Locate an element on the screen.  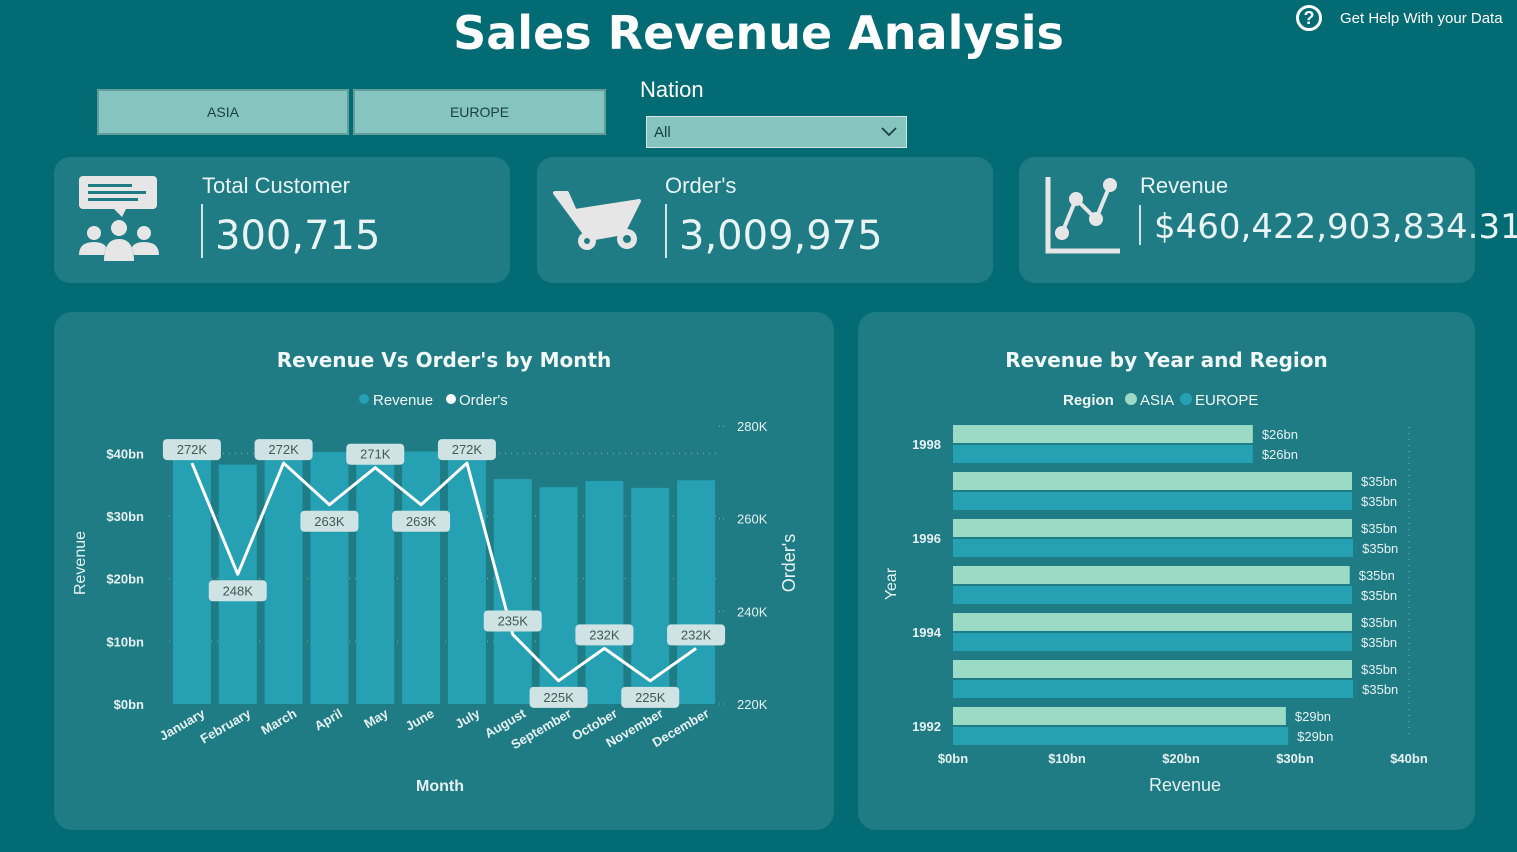
nation-dropdown: All is located at coordinates (776, 132).